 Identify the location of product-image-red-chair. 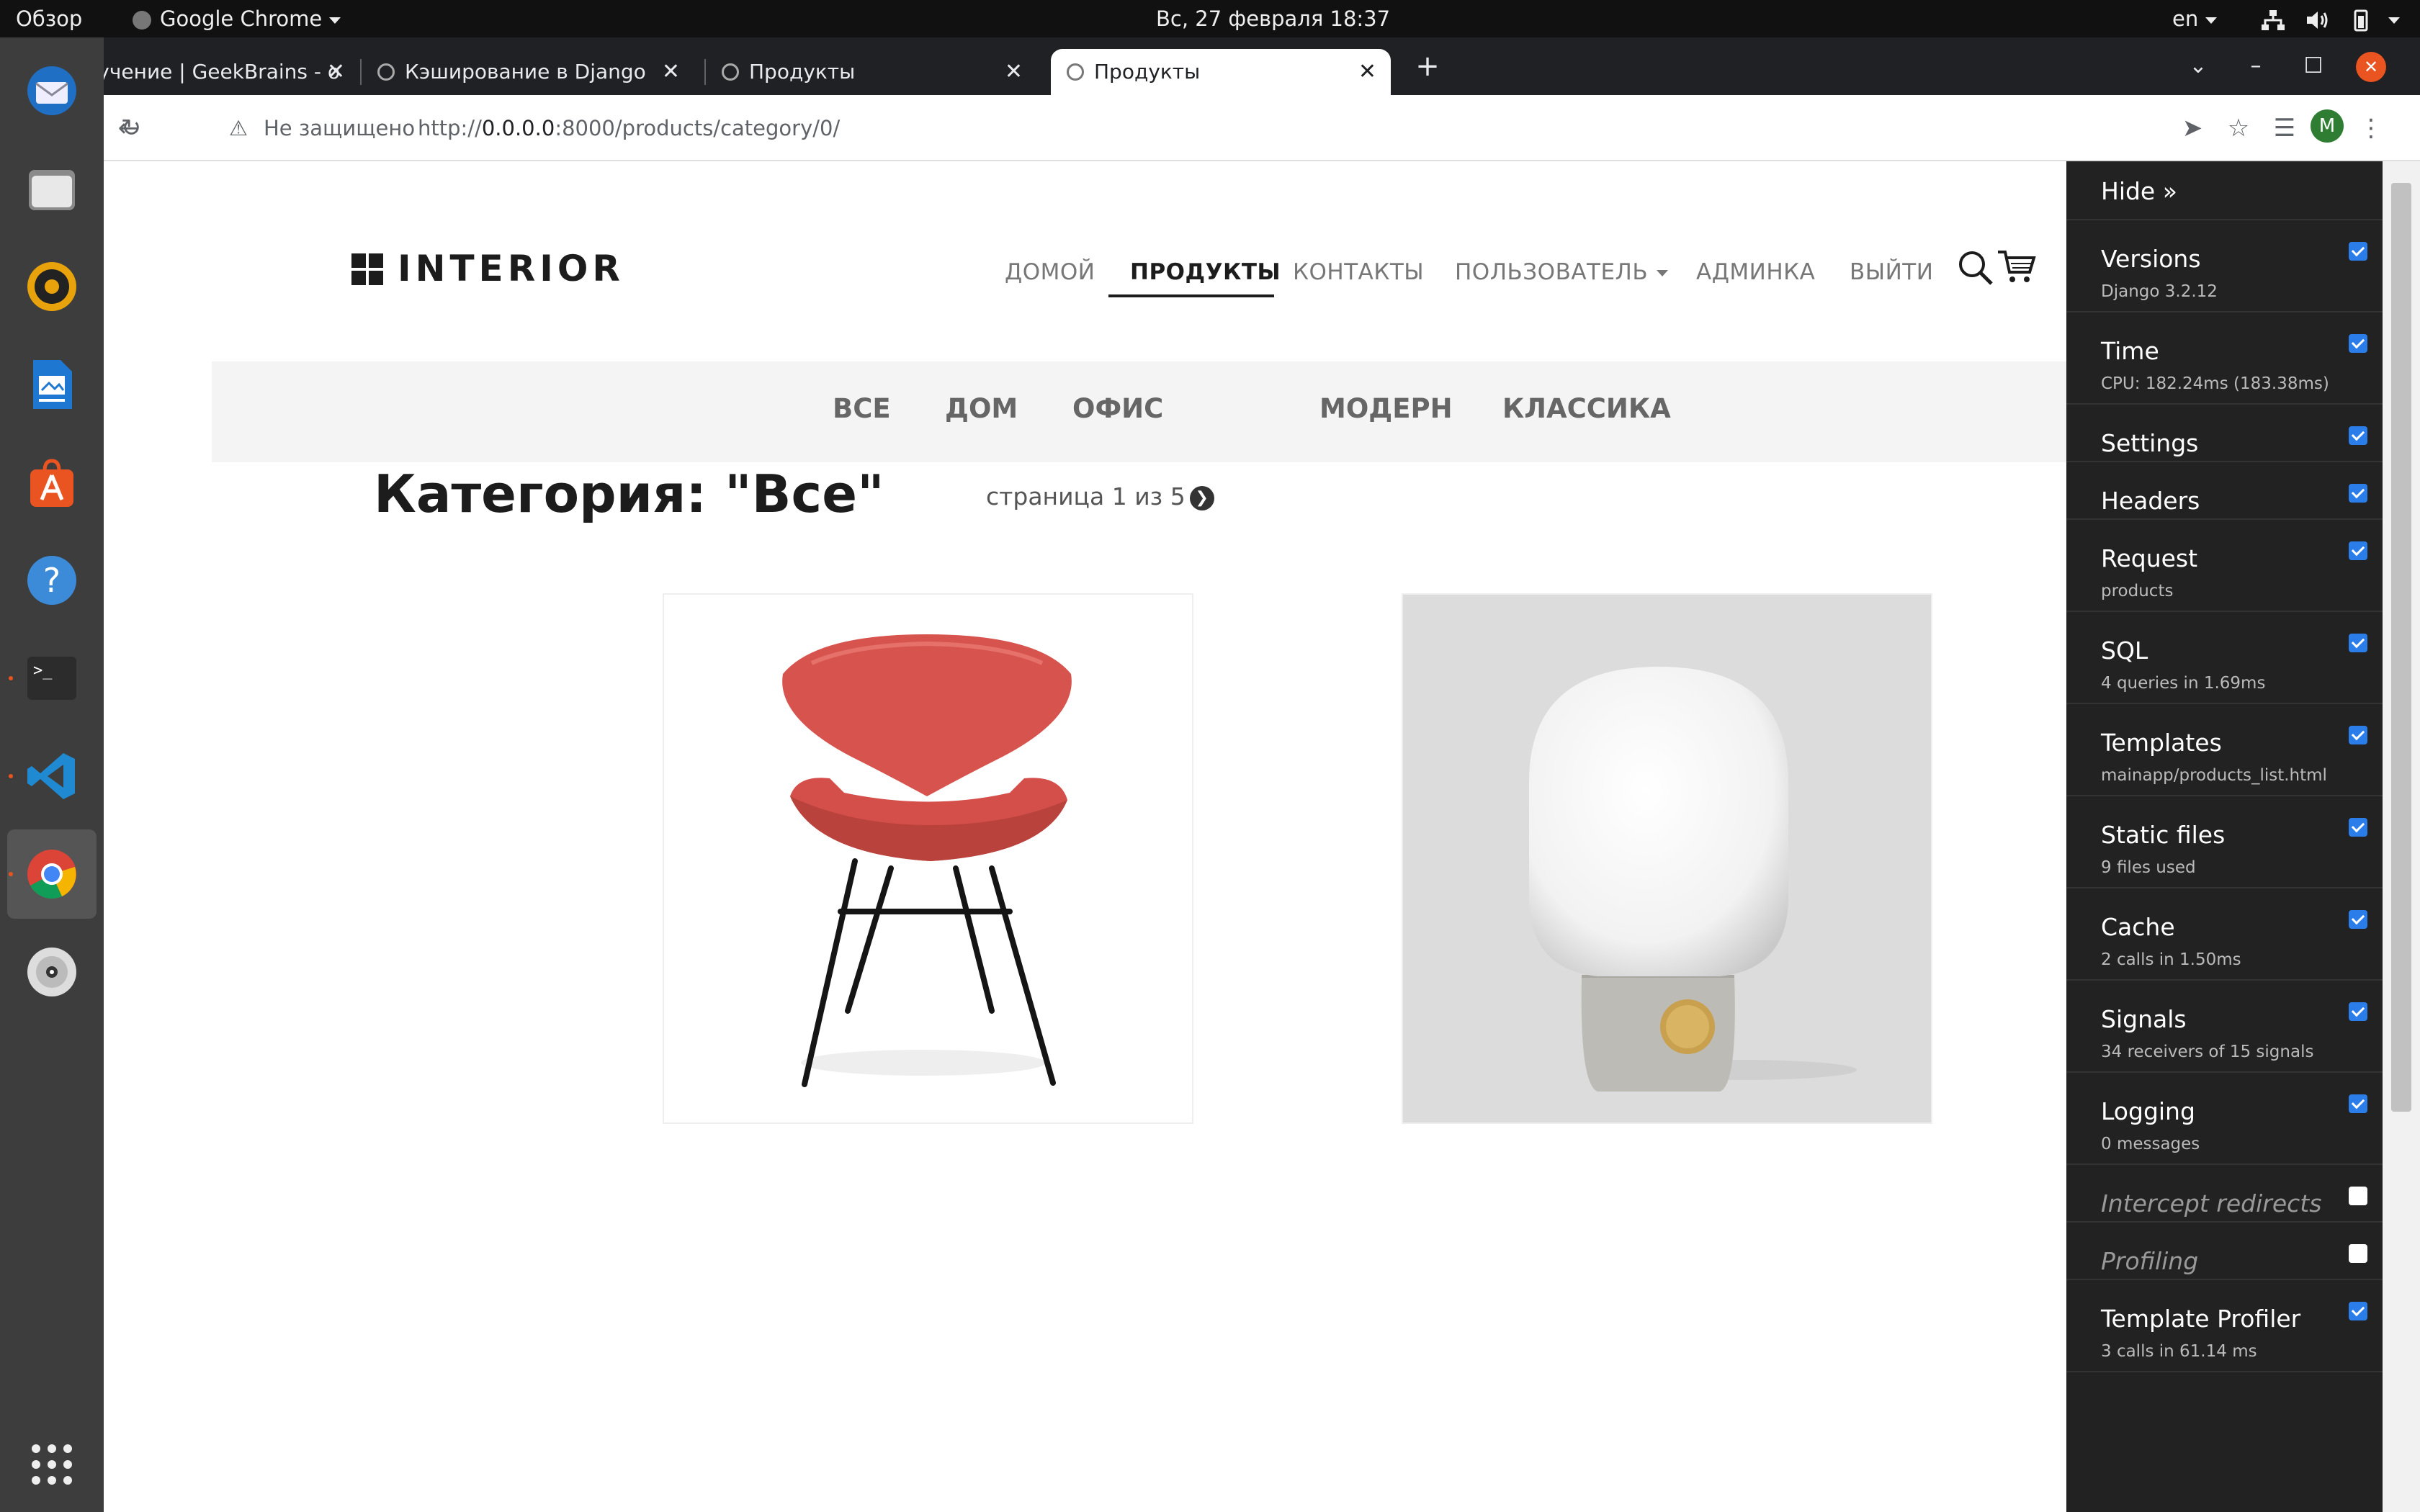
(927, 860).